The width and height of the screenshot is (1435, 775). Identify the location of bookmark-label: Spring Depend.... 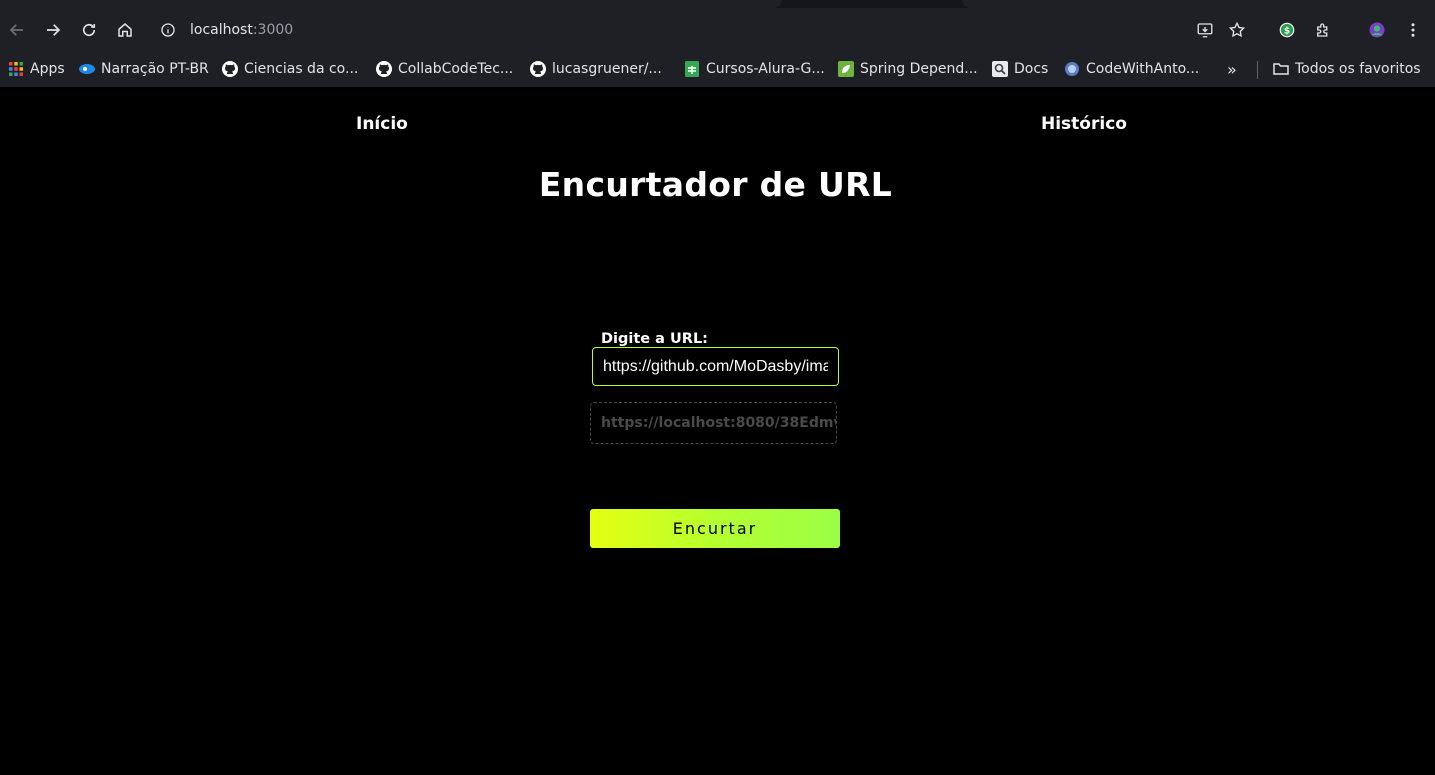
(919, 69).